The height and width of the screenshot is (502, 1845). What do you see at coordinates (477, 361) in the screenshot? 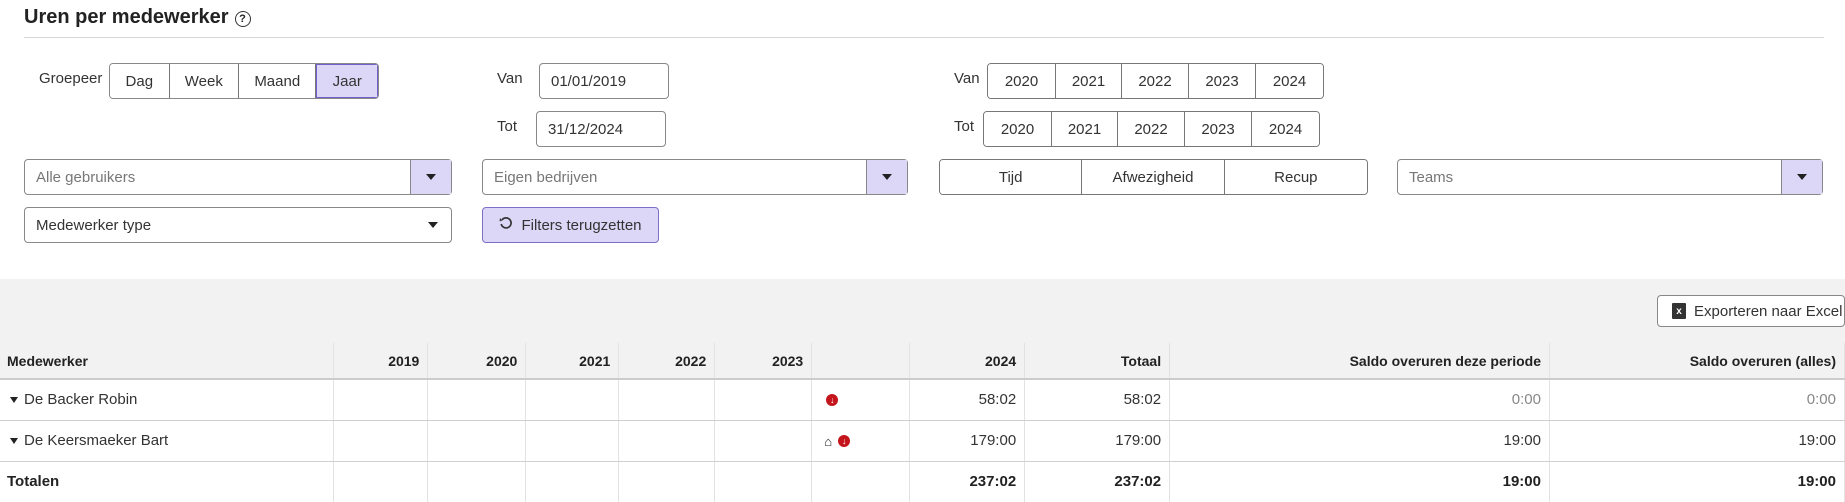
I see `col-header-2020: 2020` at bounding box center [477, 361].